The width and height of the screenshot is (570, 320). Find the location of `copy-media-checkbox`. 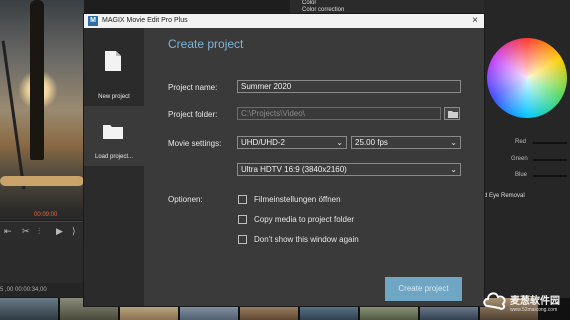

copy-media-checkbox is located at coordinates (242, 219).